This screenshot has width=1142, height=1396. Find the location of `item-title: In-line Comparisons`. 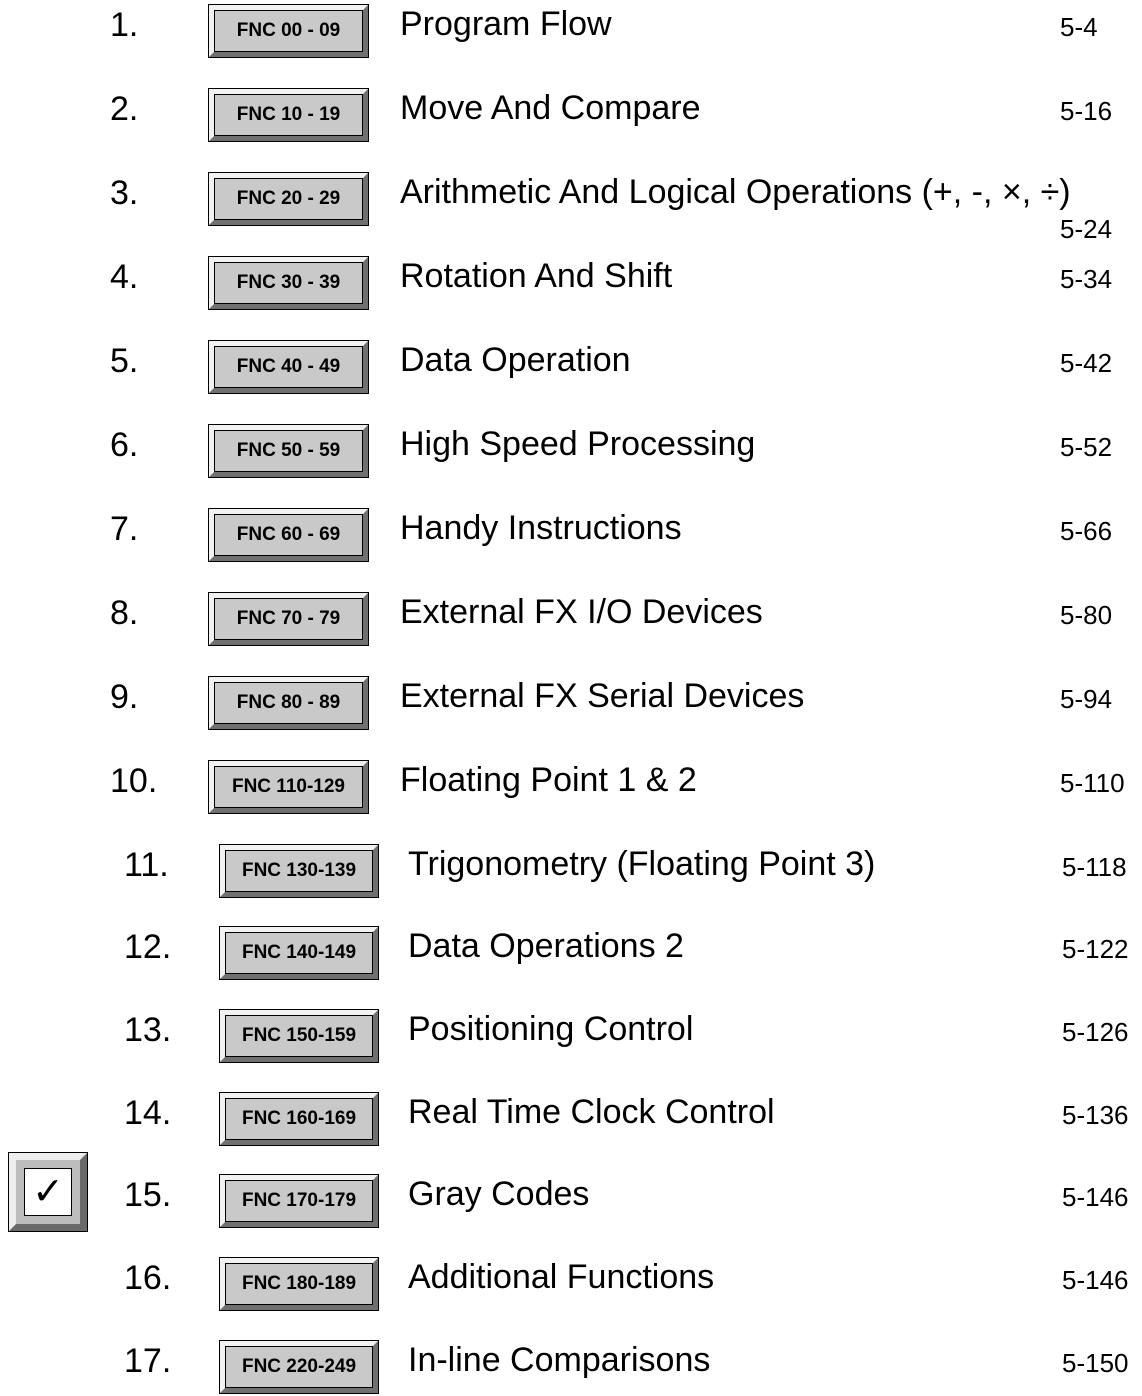

item-title: In-line Comparisons is located at coordinates (559, 1360).